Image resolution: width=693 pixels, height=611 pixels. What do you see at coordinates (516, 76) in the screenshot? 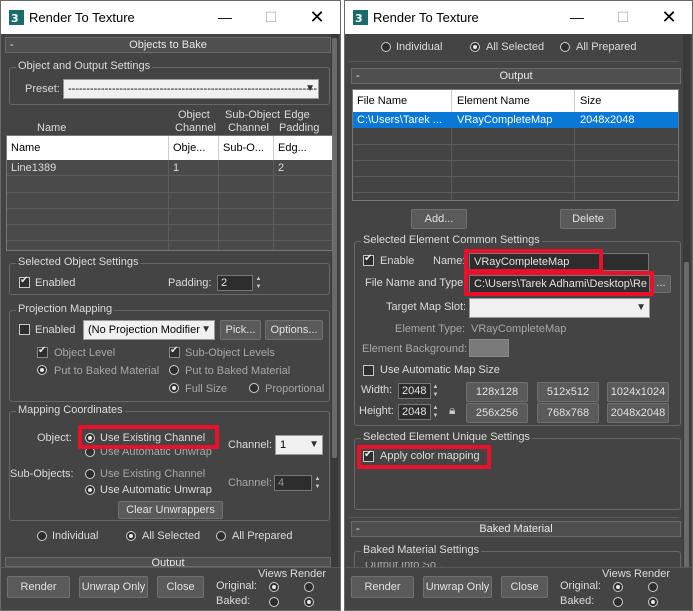
I see `rollout-output: - Output` at bounding box center [516, 76].